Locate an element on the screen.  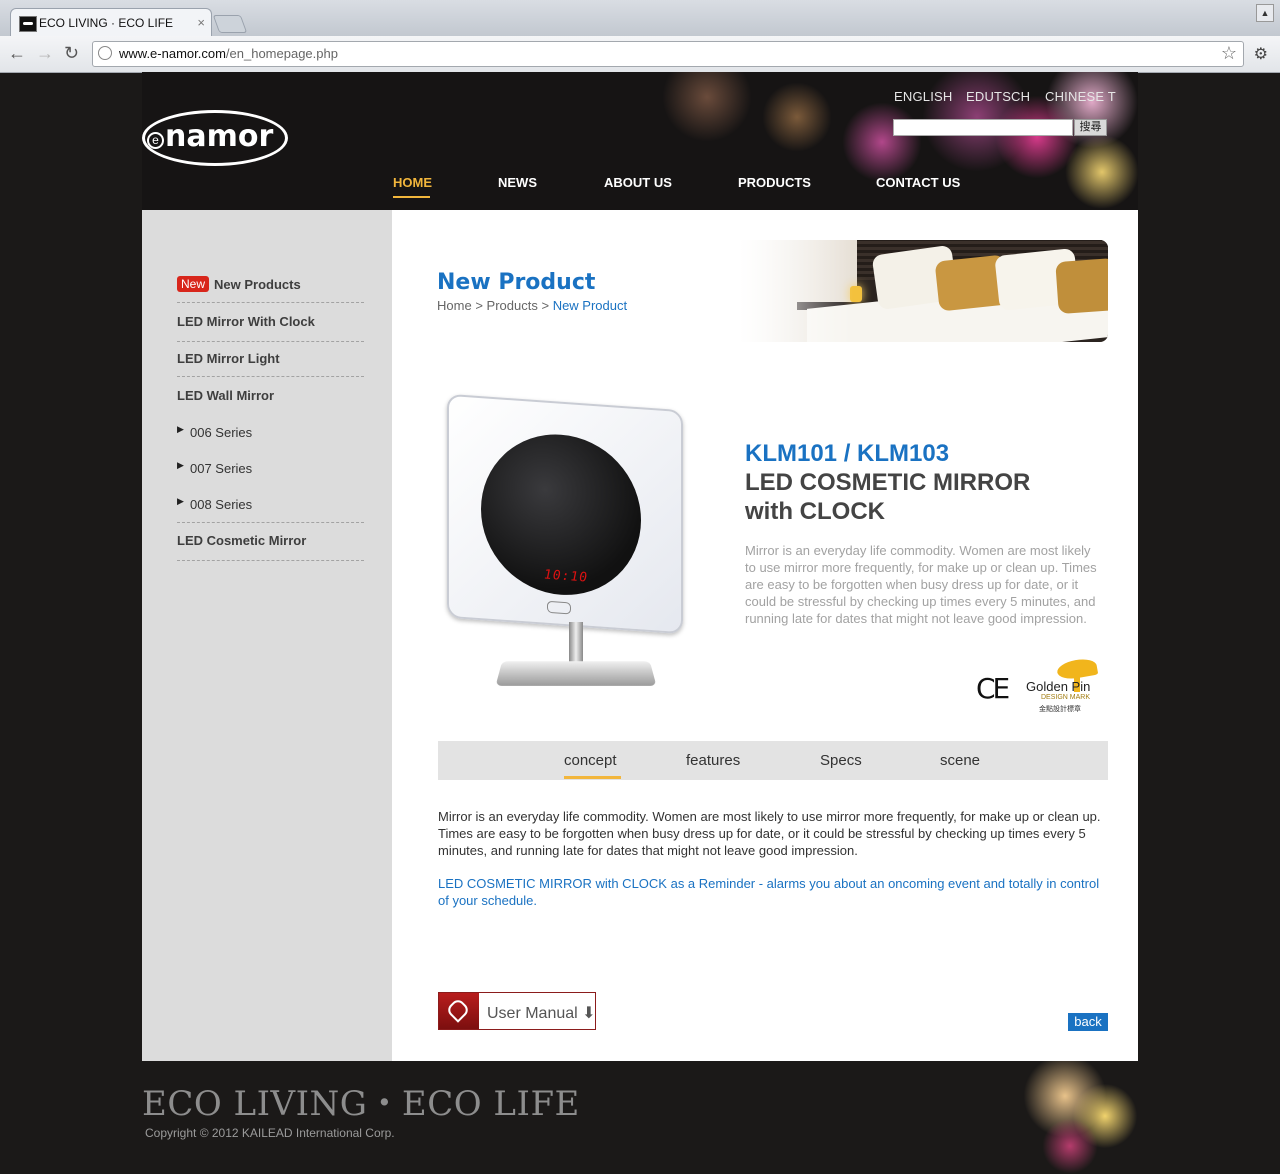
sidebar-item-label: LED Cosmetic Mirror is located at coordinates (242, 540).